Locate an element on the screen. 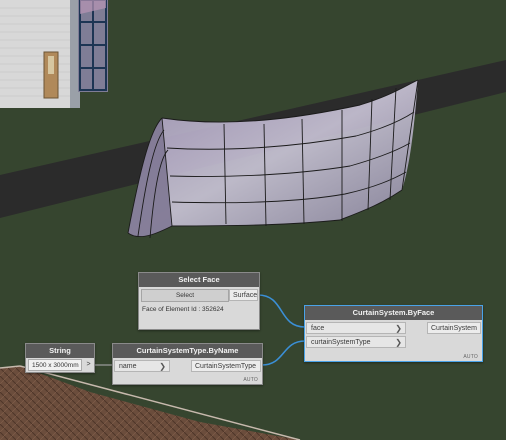 The width and height of the screenshot is (506, 440). curtain-system-output-port: CurtainSystem is located at coordinates (454, 328).